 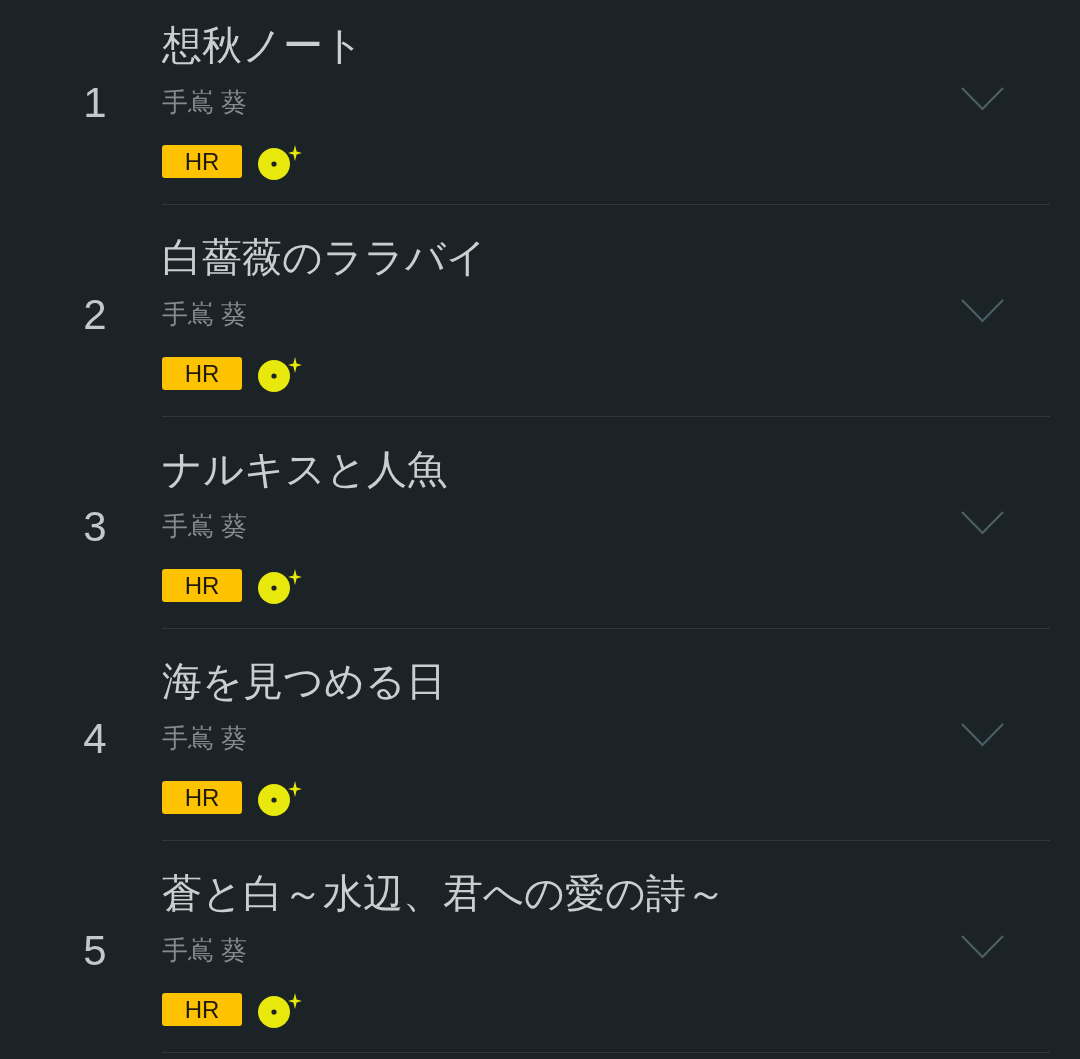 I want to click on track-number: 2, so click(x=95, y=315).